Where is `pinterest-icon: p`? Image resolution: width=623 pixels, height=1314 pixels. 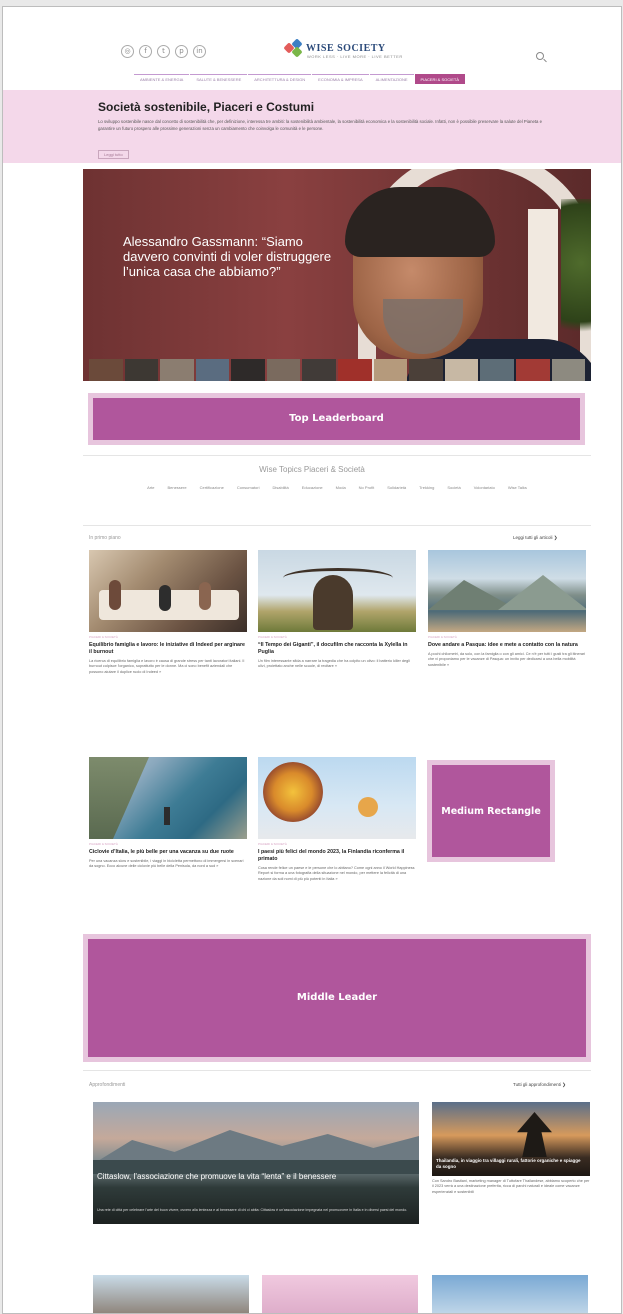 pinterest-icon: p is located at coordinates (181, 51).